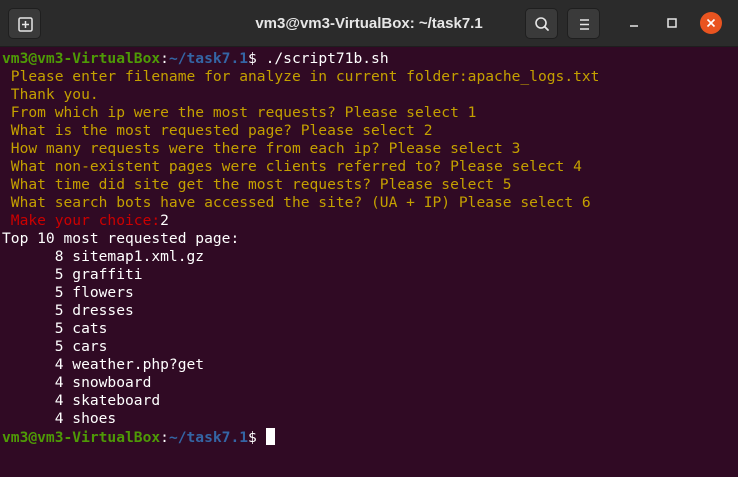  What do you see at coordinates (77, 382) in the screenshot?
I see `result-row: 4 snowboard` at bounding box center [77, 382].